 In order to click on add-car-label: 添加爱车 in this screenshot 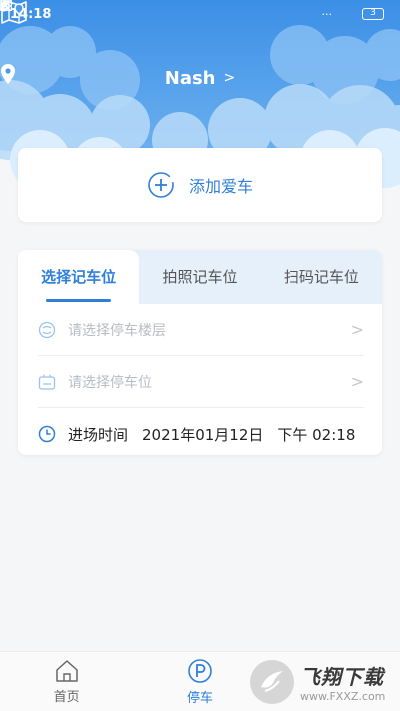, I will do `click(220, 186)`.